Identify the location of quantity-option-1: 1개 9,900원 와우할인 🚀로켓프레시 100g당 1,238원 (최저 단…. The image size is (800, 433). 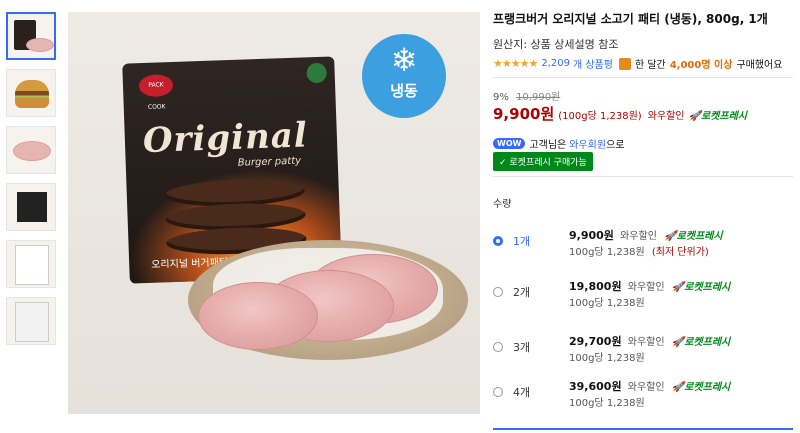
(643, 247).